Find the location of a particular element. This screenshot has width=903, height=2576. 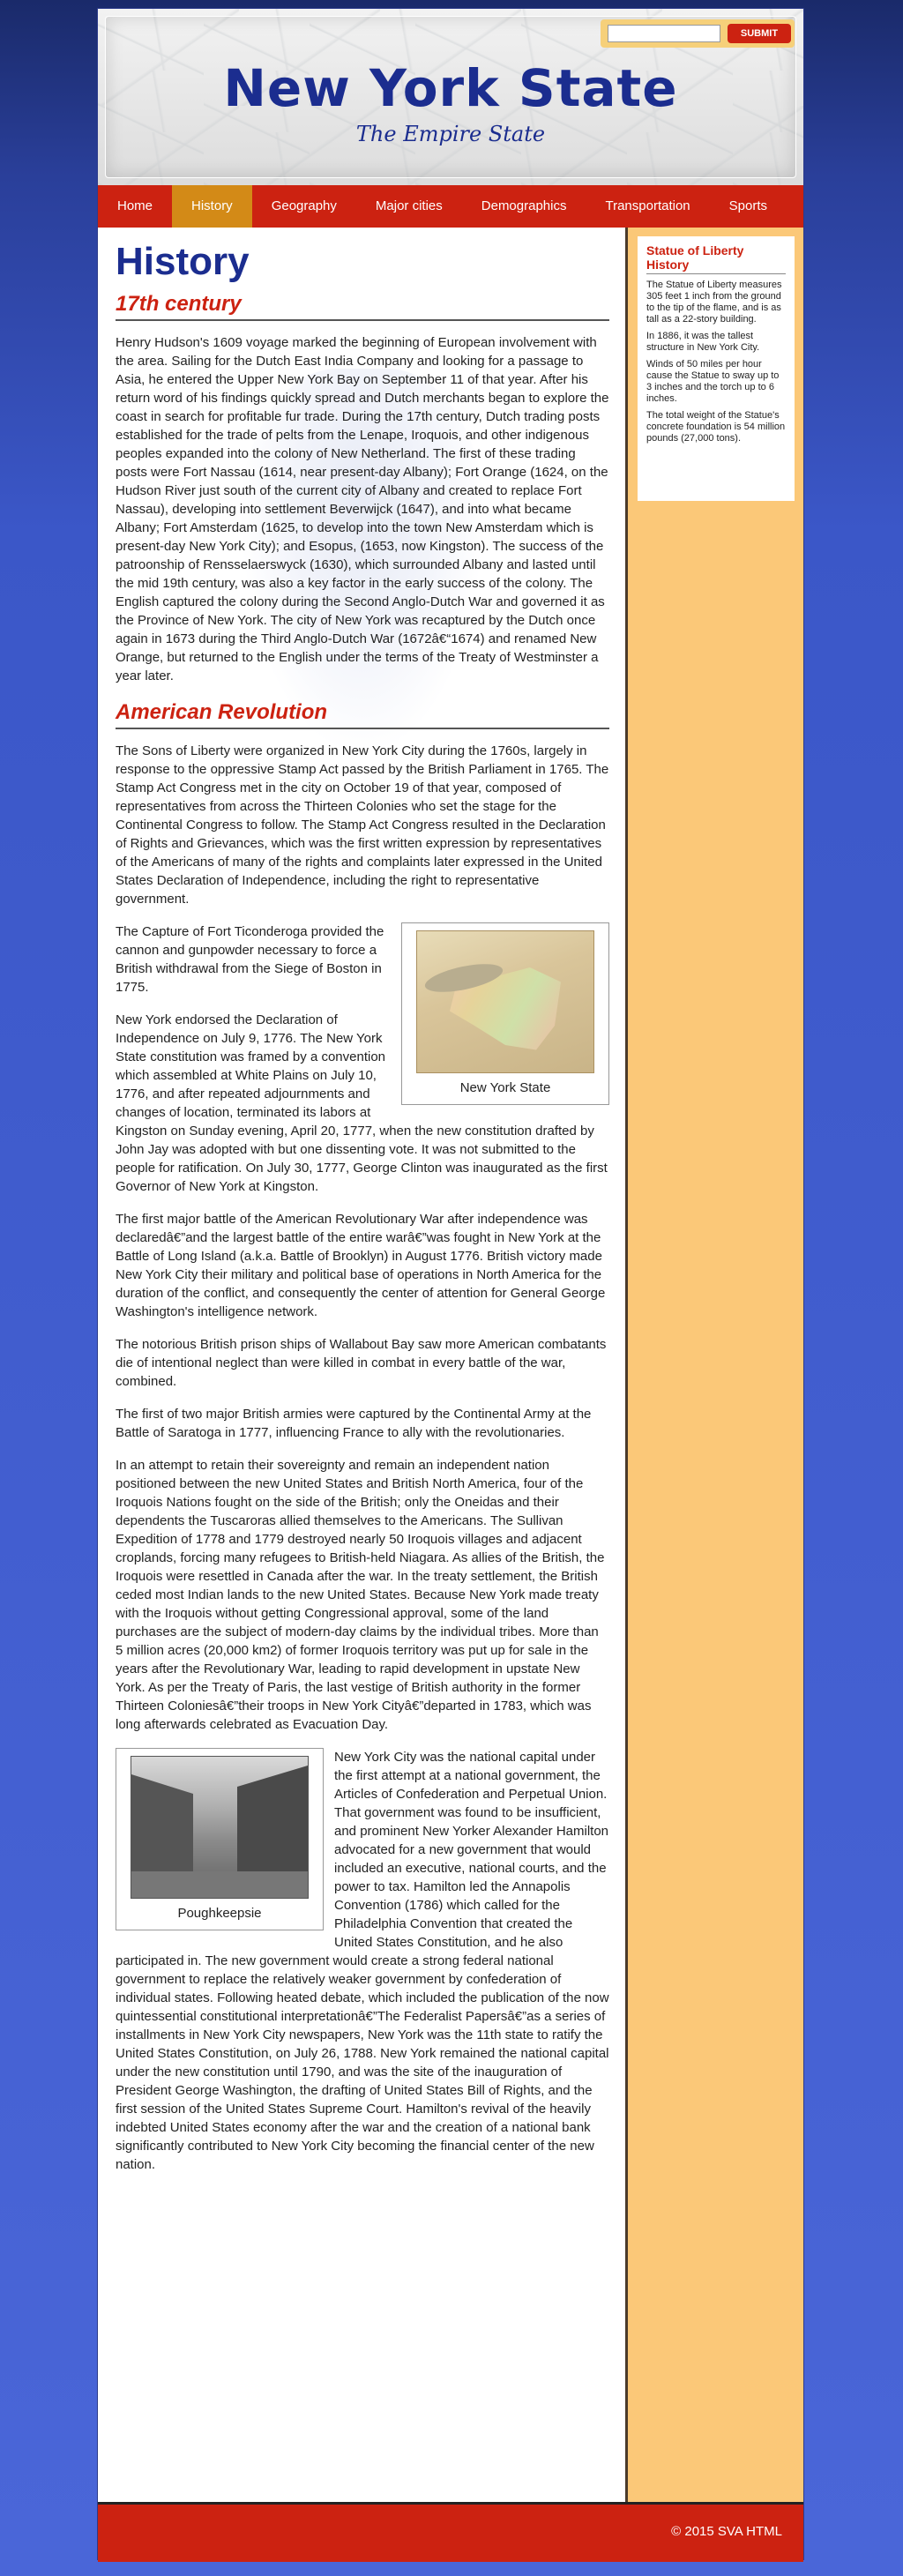

site-footer: © 2015 SVA HTML is located at coordinates (450, 2532).